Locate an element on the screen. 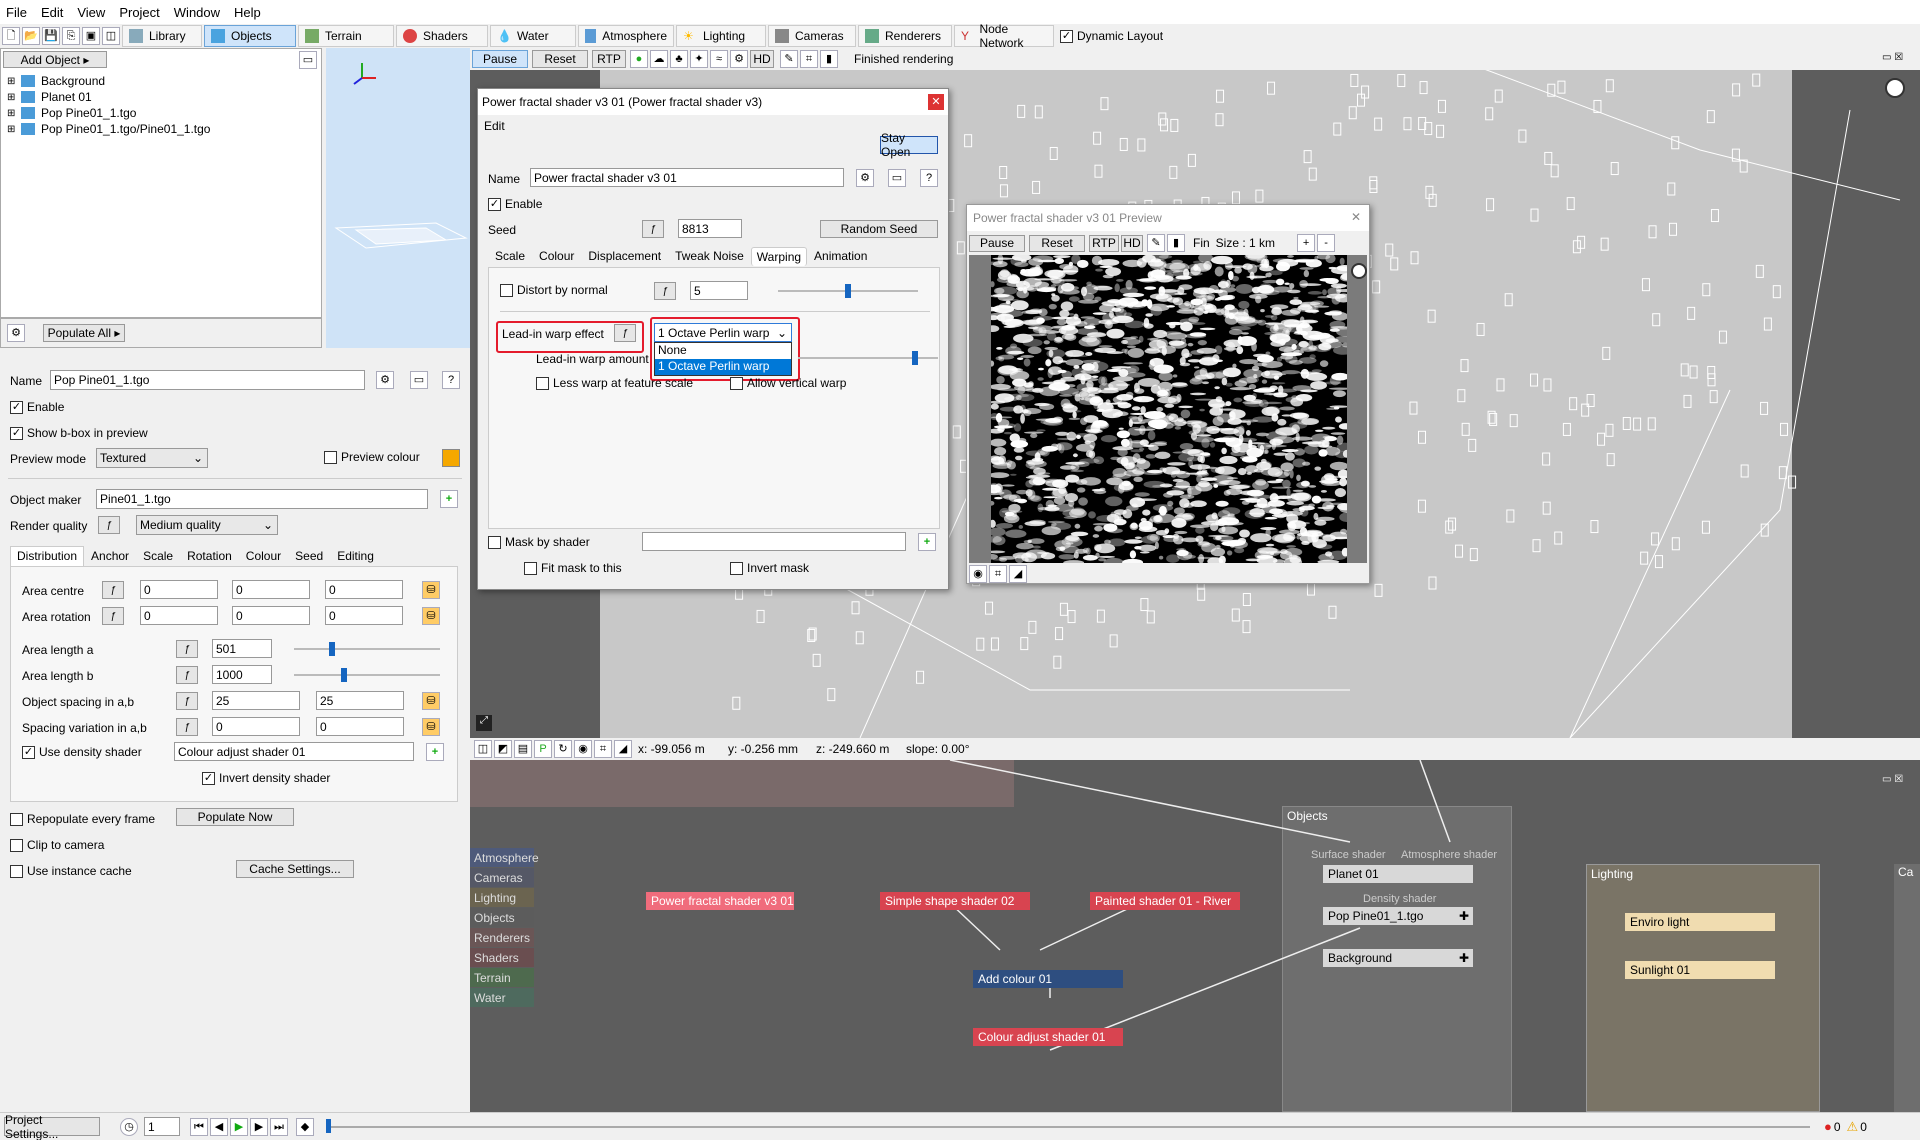 The image size is (1920, 1140). slider-thumb is located at coordinates (344, 675).